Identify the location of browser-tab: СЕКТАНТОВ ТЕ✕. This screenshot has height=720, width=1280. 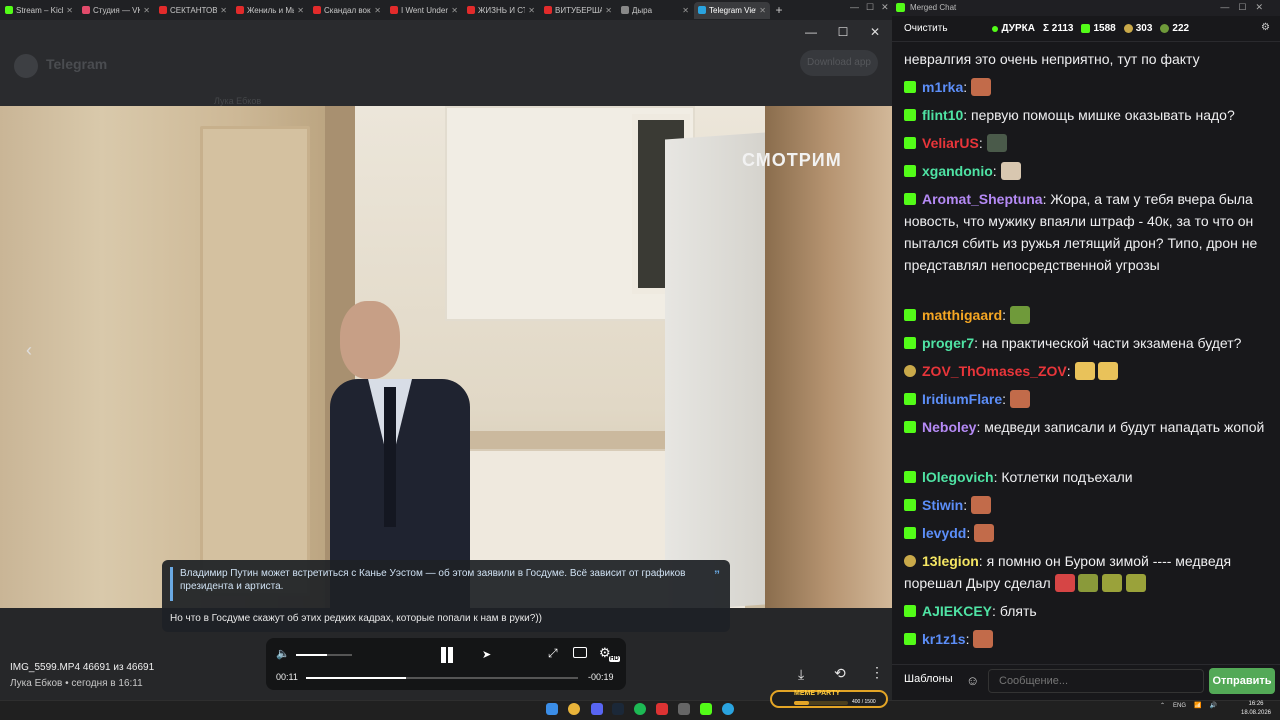
(193, 10).